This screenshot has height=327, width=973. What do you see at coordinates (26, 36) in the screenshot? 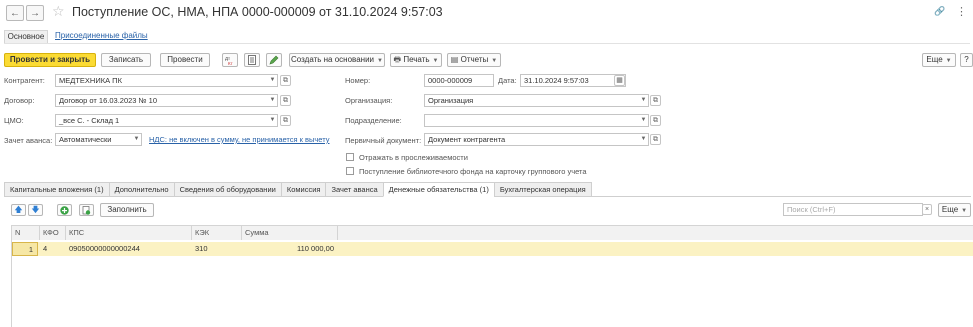
I see `tab-main: Основное` at bounding box center [26, 36].